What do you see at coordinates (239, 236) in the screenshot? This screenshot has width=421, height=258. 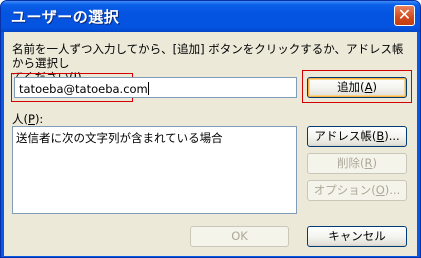 I see `ok-button: OK` at bounding box center [239, 236].